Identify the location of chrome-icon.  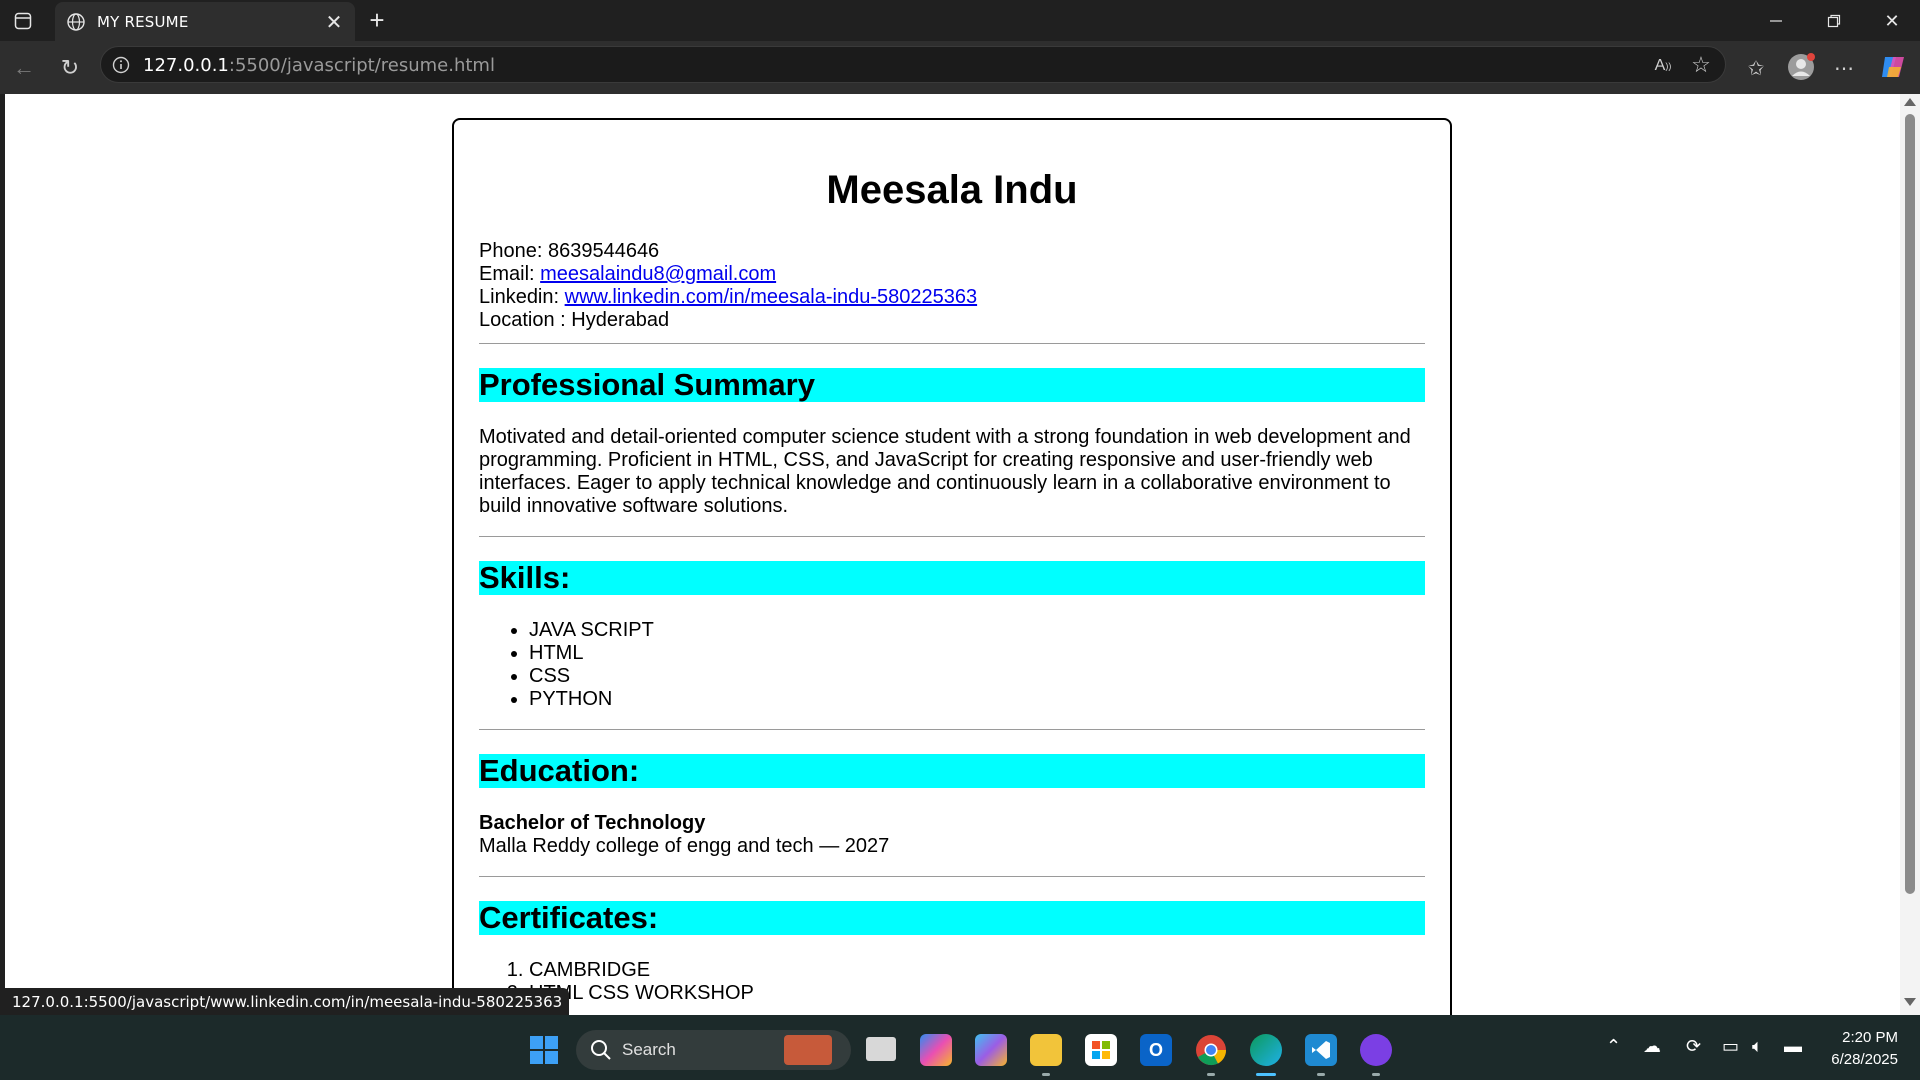
(1211, 1050).